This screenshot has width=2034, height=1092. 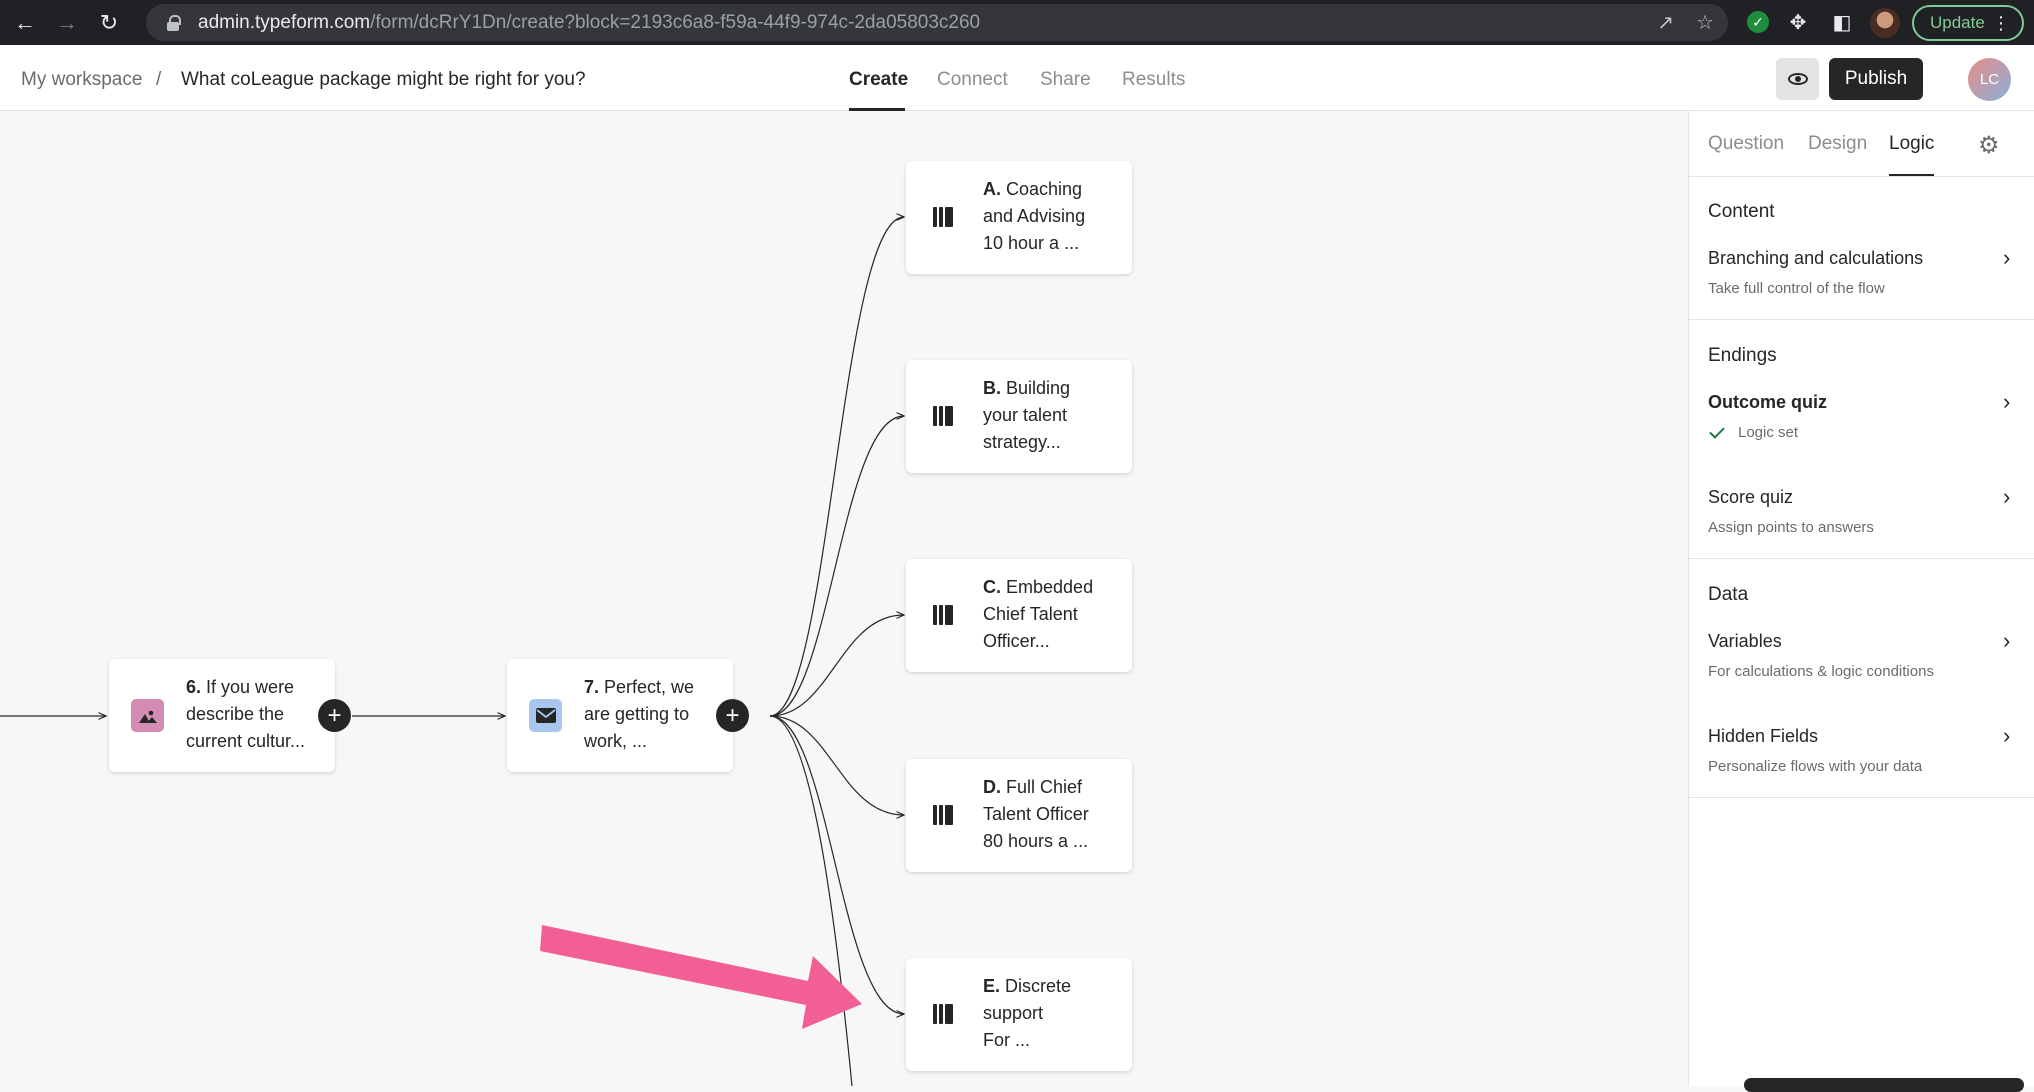 What do you see at coordinates (2001, 23) in the screenshot?
I see `menu-kebab-icon: ⋮` at bounding box center [2001, 23].